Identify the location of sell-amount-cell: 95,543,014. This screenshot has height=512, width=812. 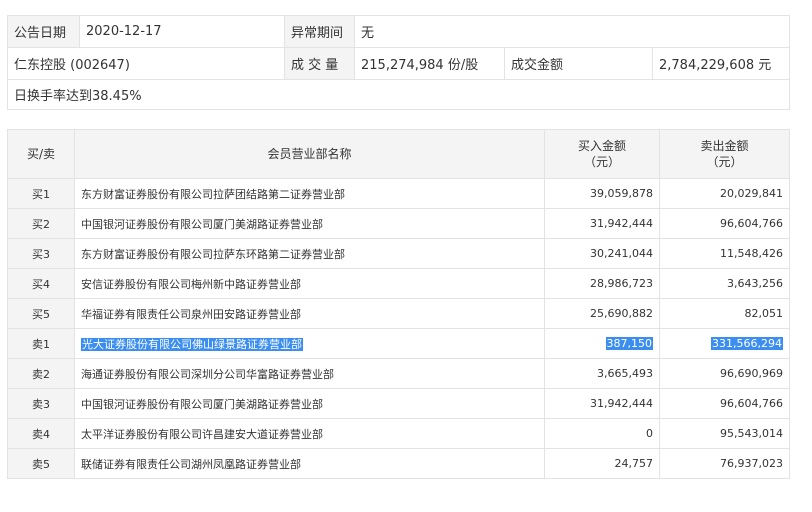
(724, 433).